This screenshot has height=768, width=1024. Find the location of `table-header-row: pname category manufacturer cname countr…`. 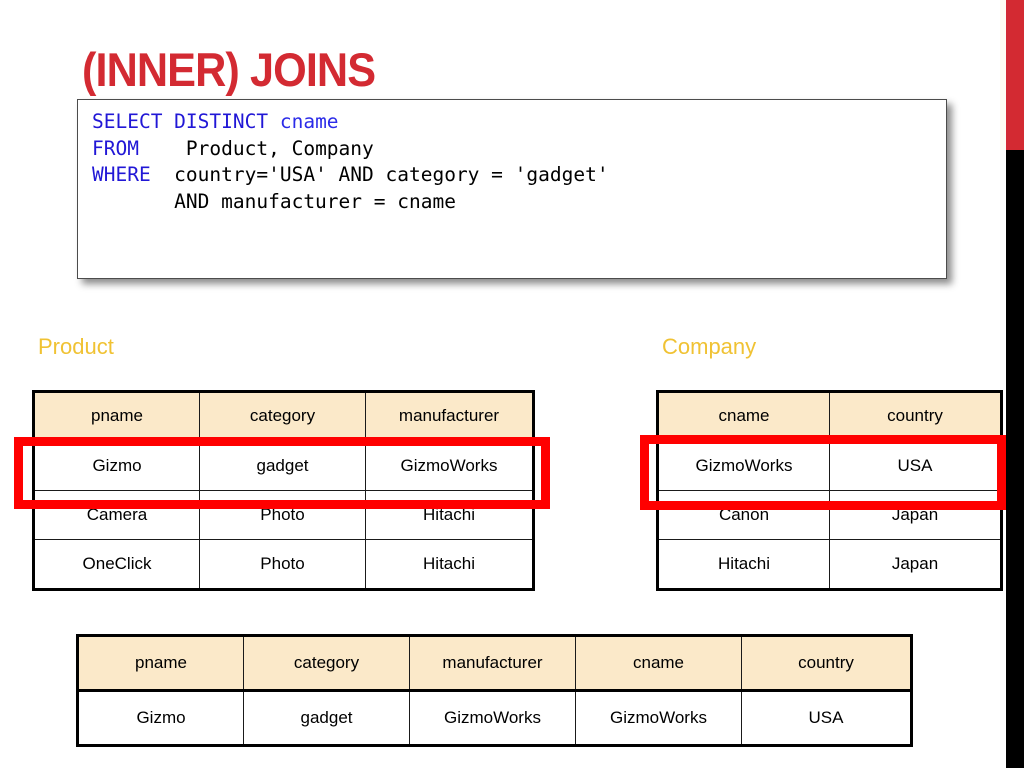

table-header-row: pname category manufacturer cname countr… is located at coordinates (494, 663).